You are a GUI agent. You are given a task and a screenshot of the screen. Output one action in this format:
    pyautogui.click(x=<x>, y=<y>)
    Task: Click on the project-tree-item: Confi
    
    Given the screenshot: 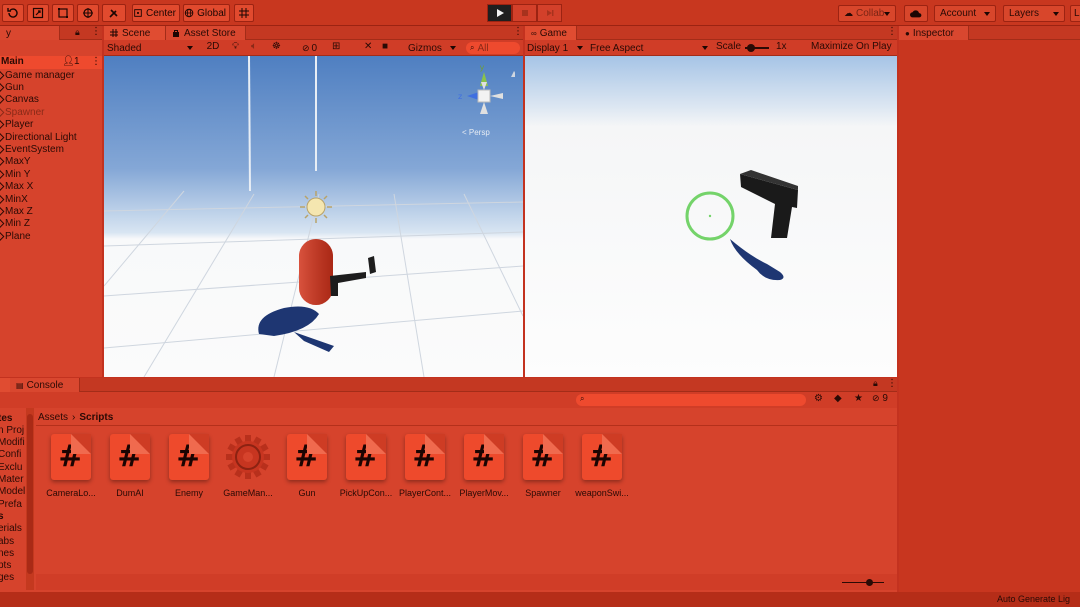 What is the action you would take?
    pyautogui.click(x=10, y=455)
    